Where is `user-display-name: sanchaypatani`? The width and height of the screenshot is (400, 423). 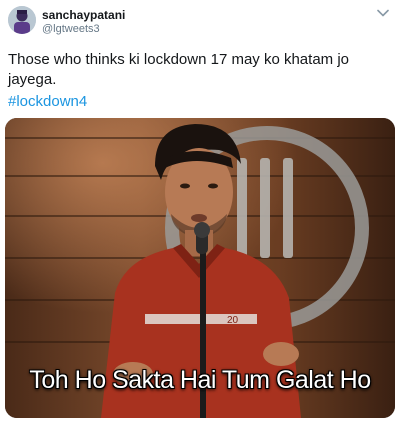
user-display-name: sanchaypatani is located at coordinates (83, 15).